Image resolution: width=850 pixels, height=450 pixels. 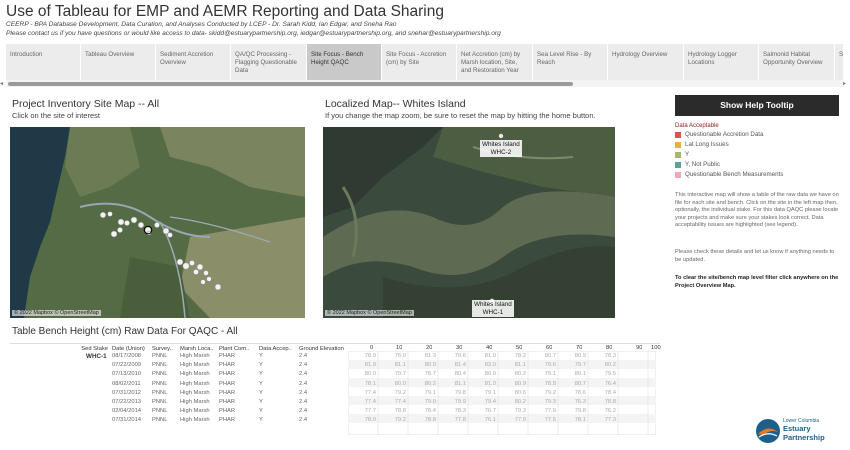 What do you see at coordinates (646, 62) in the screenshot?
I see `tab-hydrology-overview: Hydrology Overview` at bounding box center [646, 62].